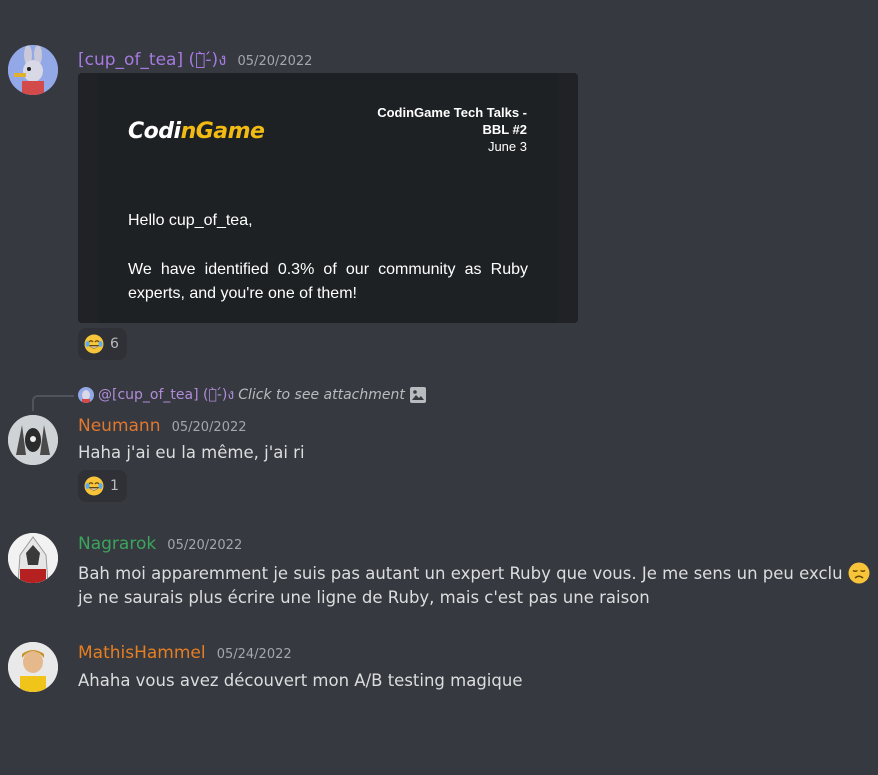  Describe the element at coordinates (452, 129) in the screenshot. I see `embed-event-info: CodinGame Tech Talks - BBL #2 June 3` at that location.